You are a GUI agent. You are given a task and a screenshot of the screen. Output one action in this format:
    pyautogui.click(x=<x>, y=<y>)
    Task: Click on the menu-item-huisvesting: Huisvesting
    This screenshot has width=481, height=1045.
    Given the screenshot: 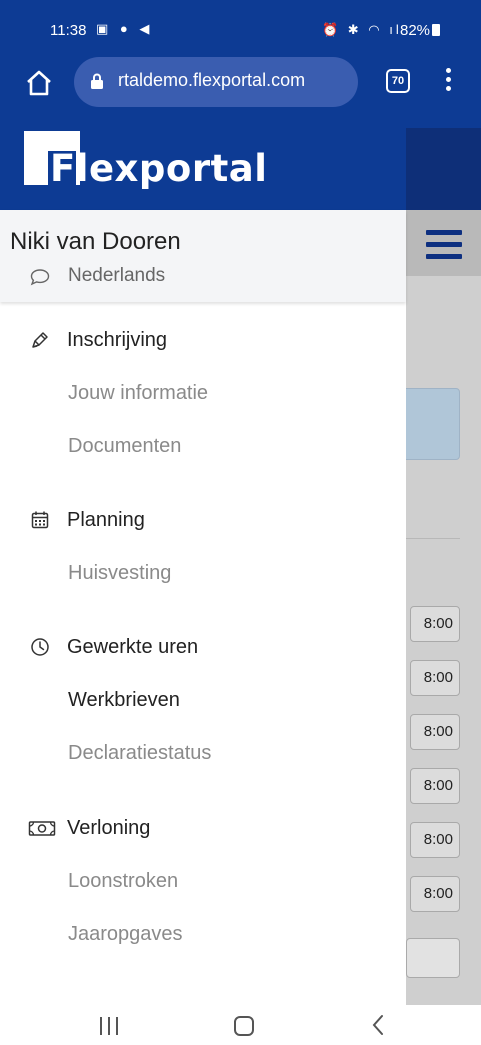 What is the action you would take?
    pyautogui.click(x=119, y=573)
    